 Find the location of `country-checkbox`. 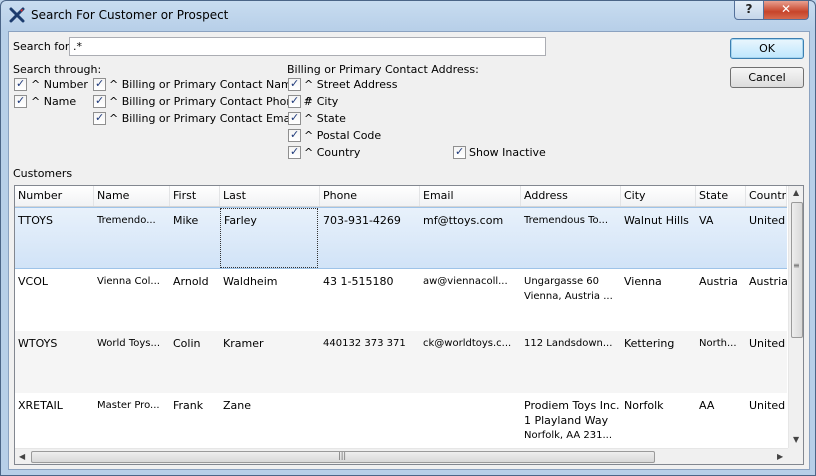

country-checkbox is located at coordinates (294, 152).